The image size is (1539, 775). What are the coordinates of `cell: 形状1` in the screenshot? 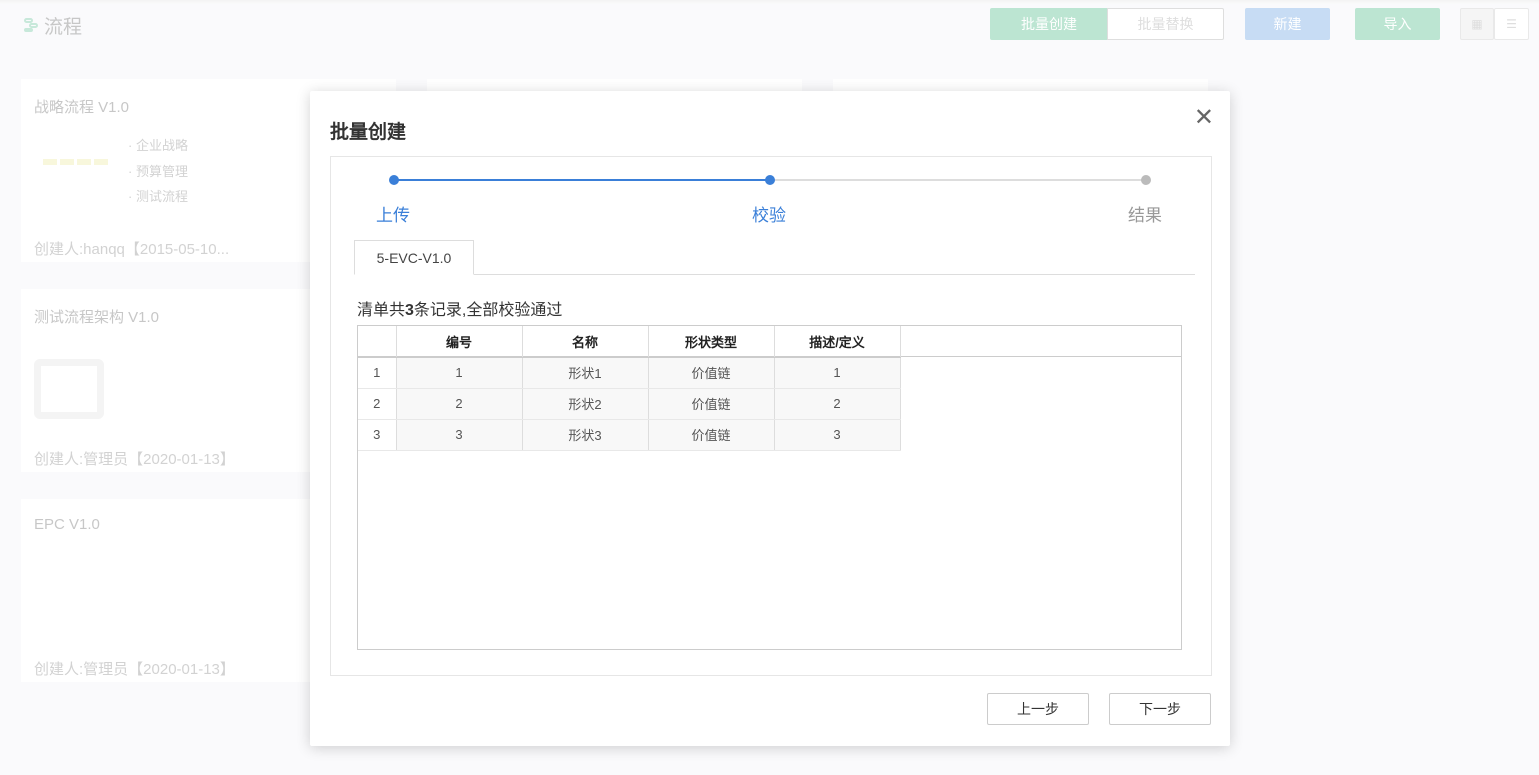 It's located at (585, 373).